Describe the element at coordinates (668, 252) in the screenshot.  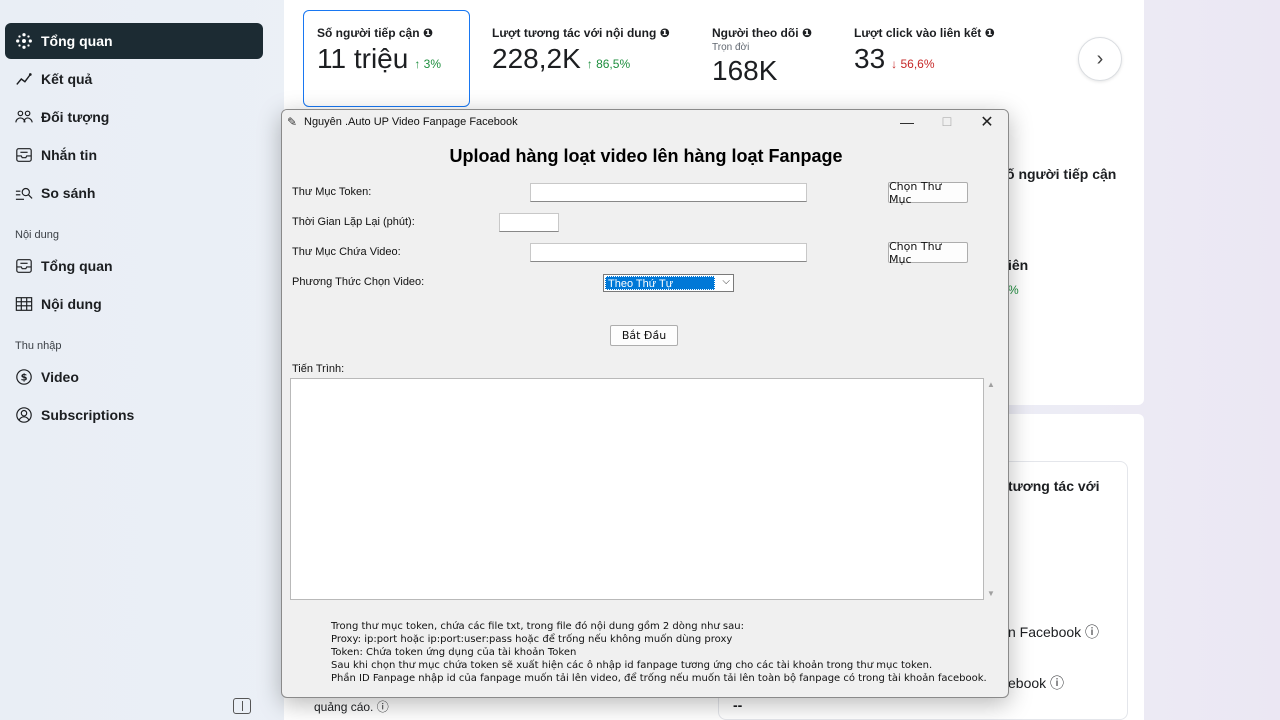
I see `video-folder-input` at that location.